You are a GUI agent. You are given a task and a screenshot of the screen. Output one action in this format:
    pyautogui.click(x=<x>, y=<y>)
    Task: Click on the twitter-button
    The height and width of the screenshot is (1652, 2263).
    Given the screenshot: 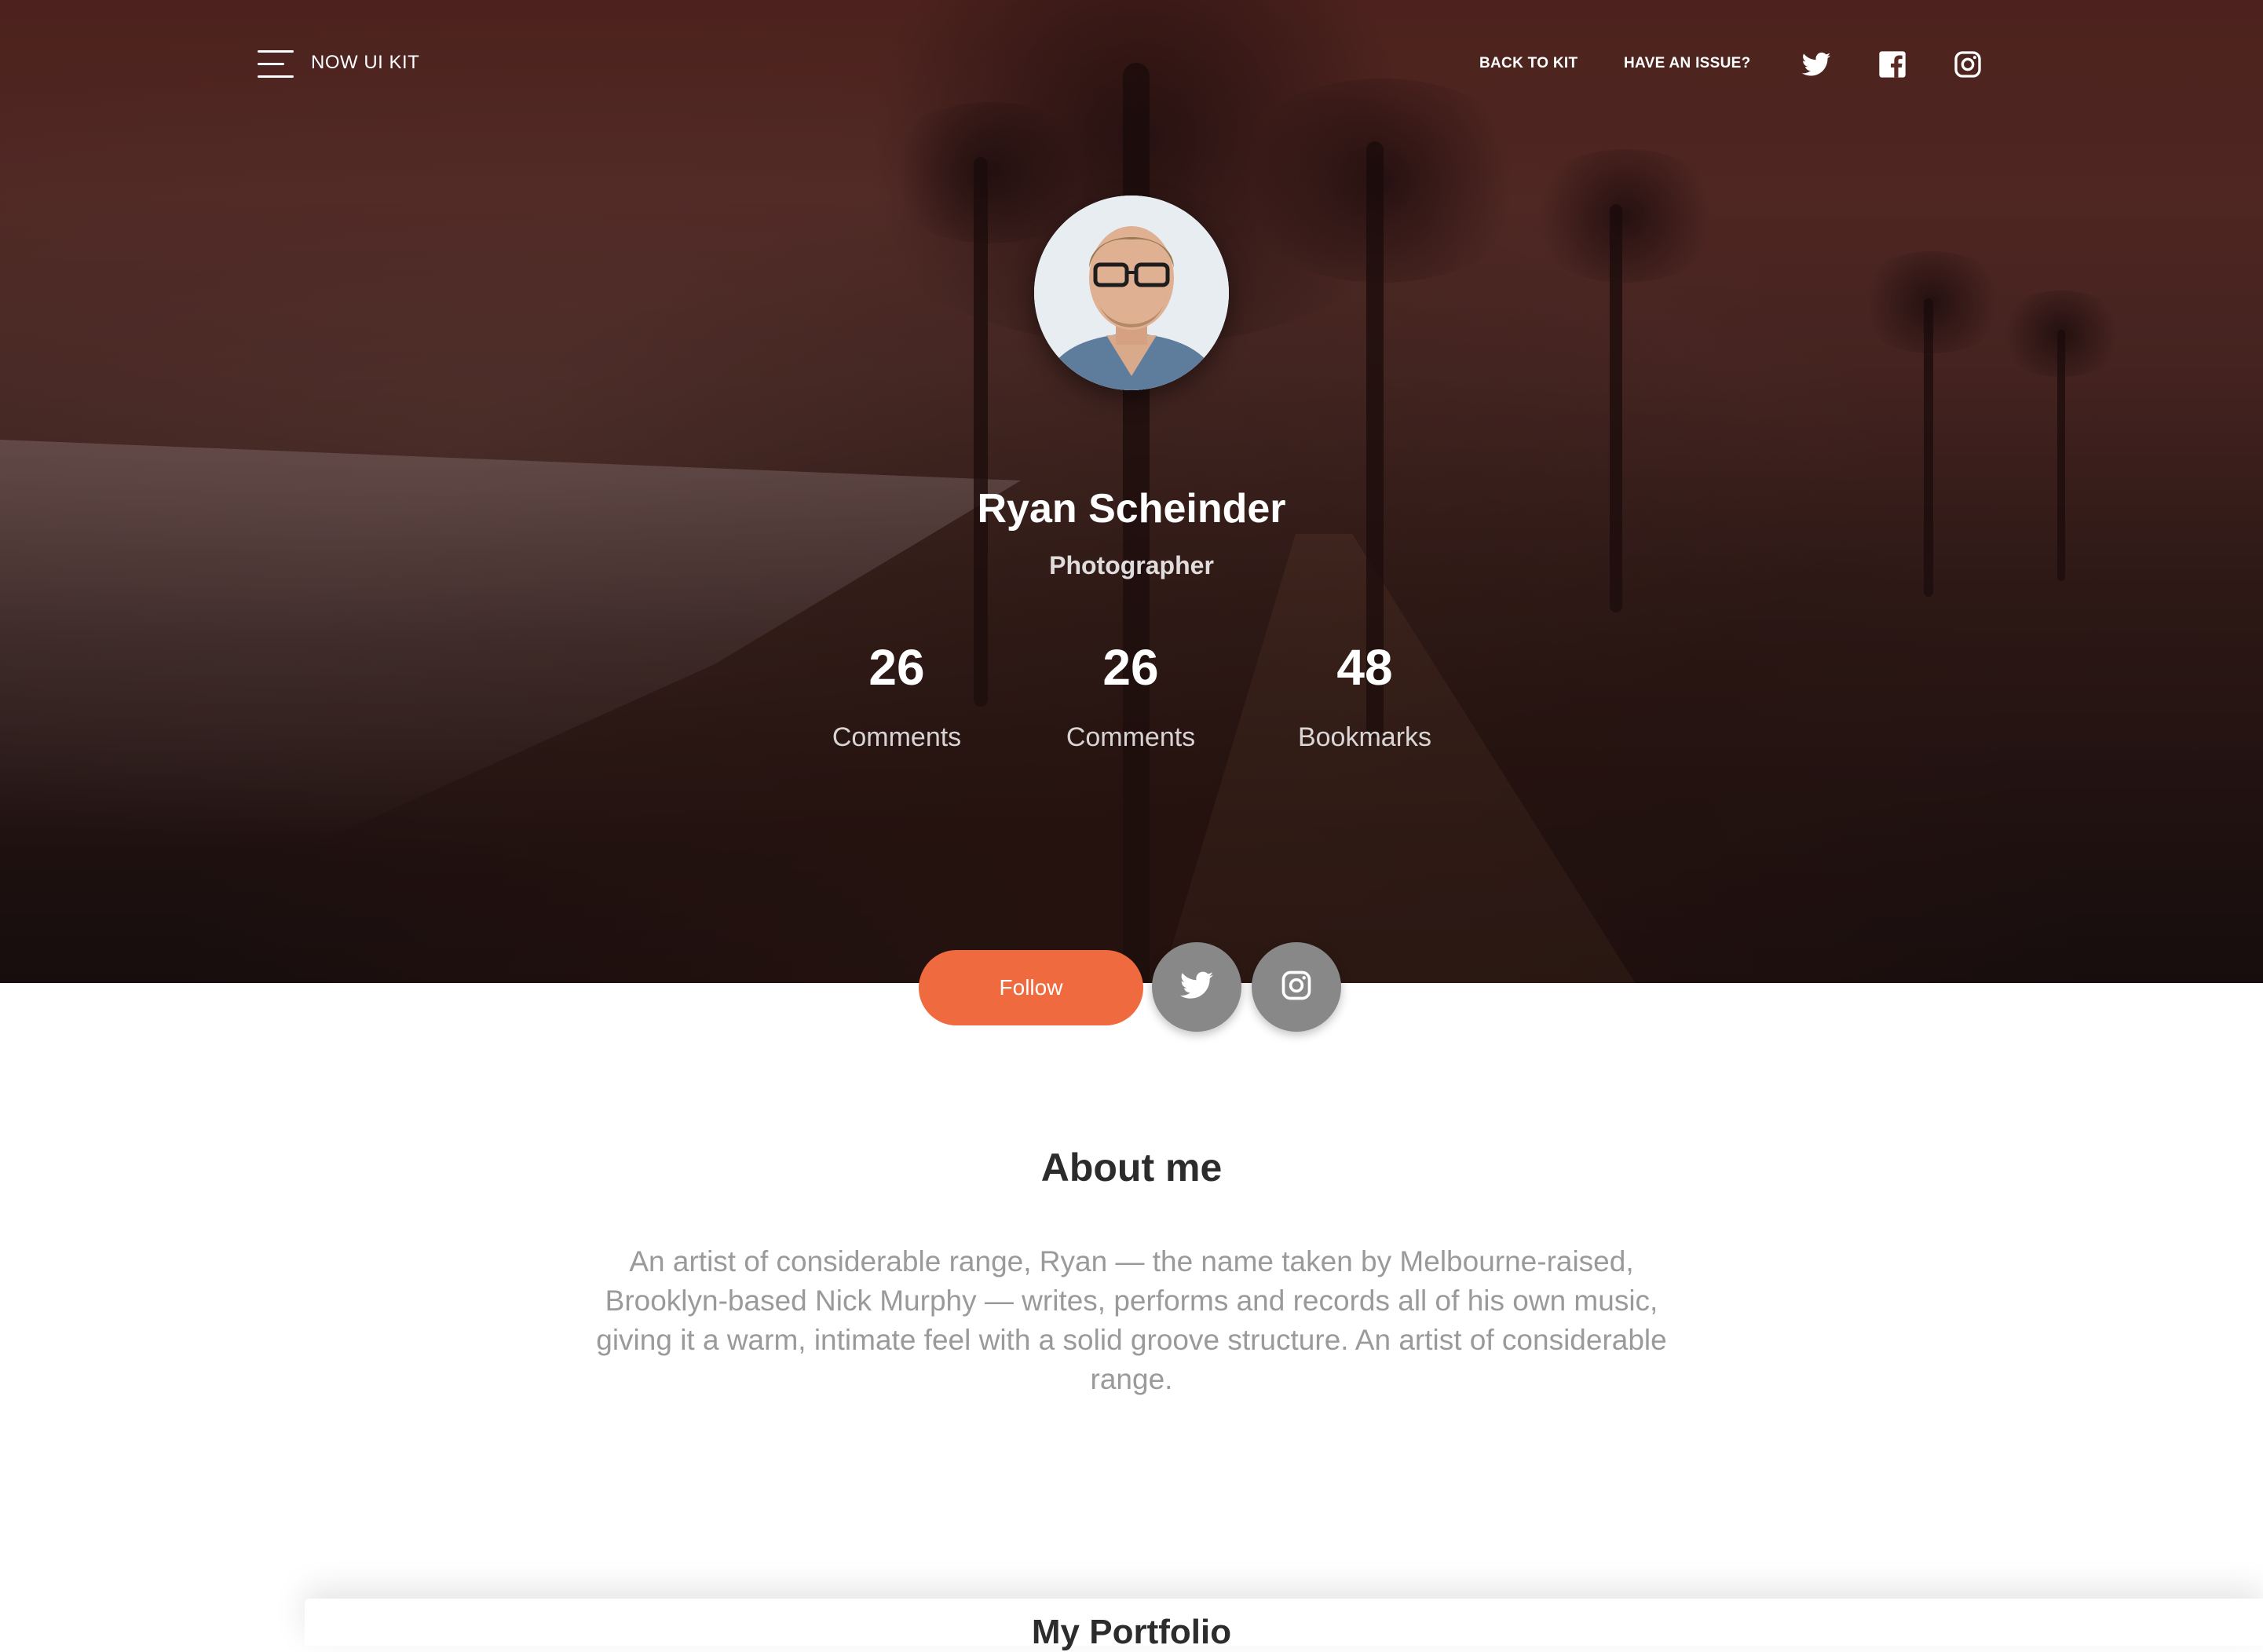 What is the action you would take?
    pyautogui.click(x=1196, y=987)
    